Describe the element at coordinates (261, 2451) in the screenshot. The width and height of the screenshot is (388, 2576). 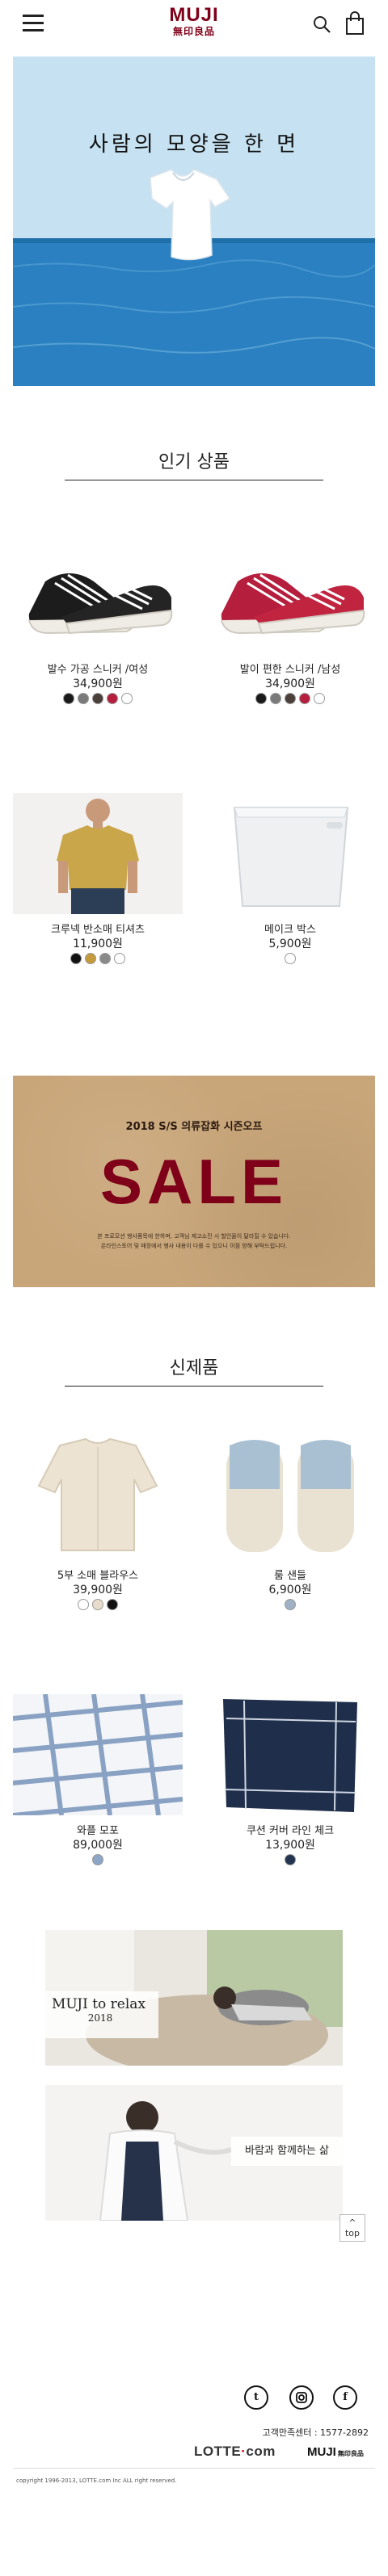
I see `lotte-logo-text-b: com` at that location.